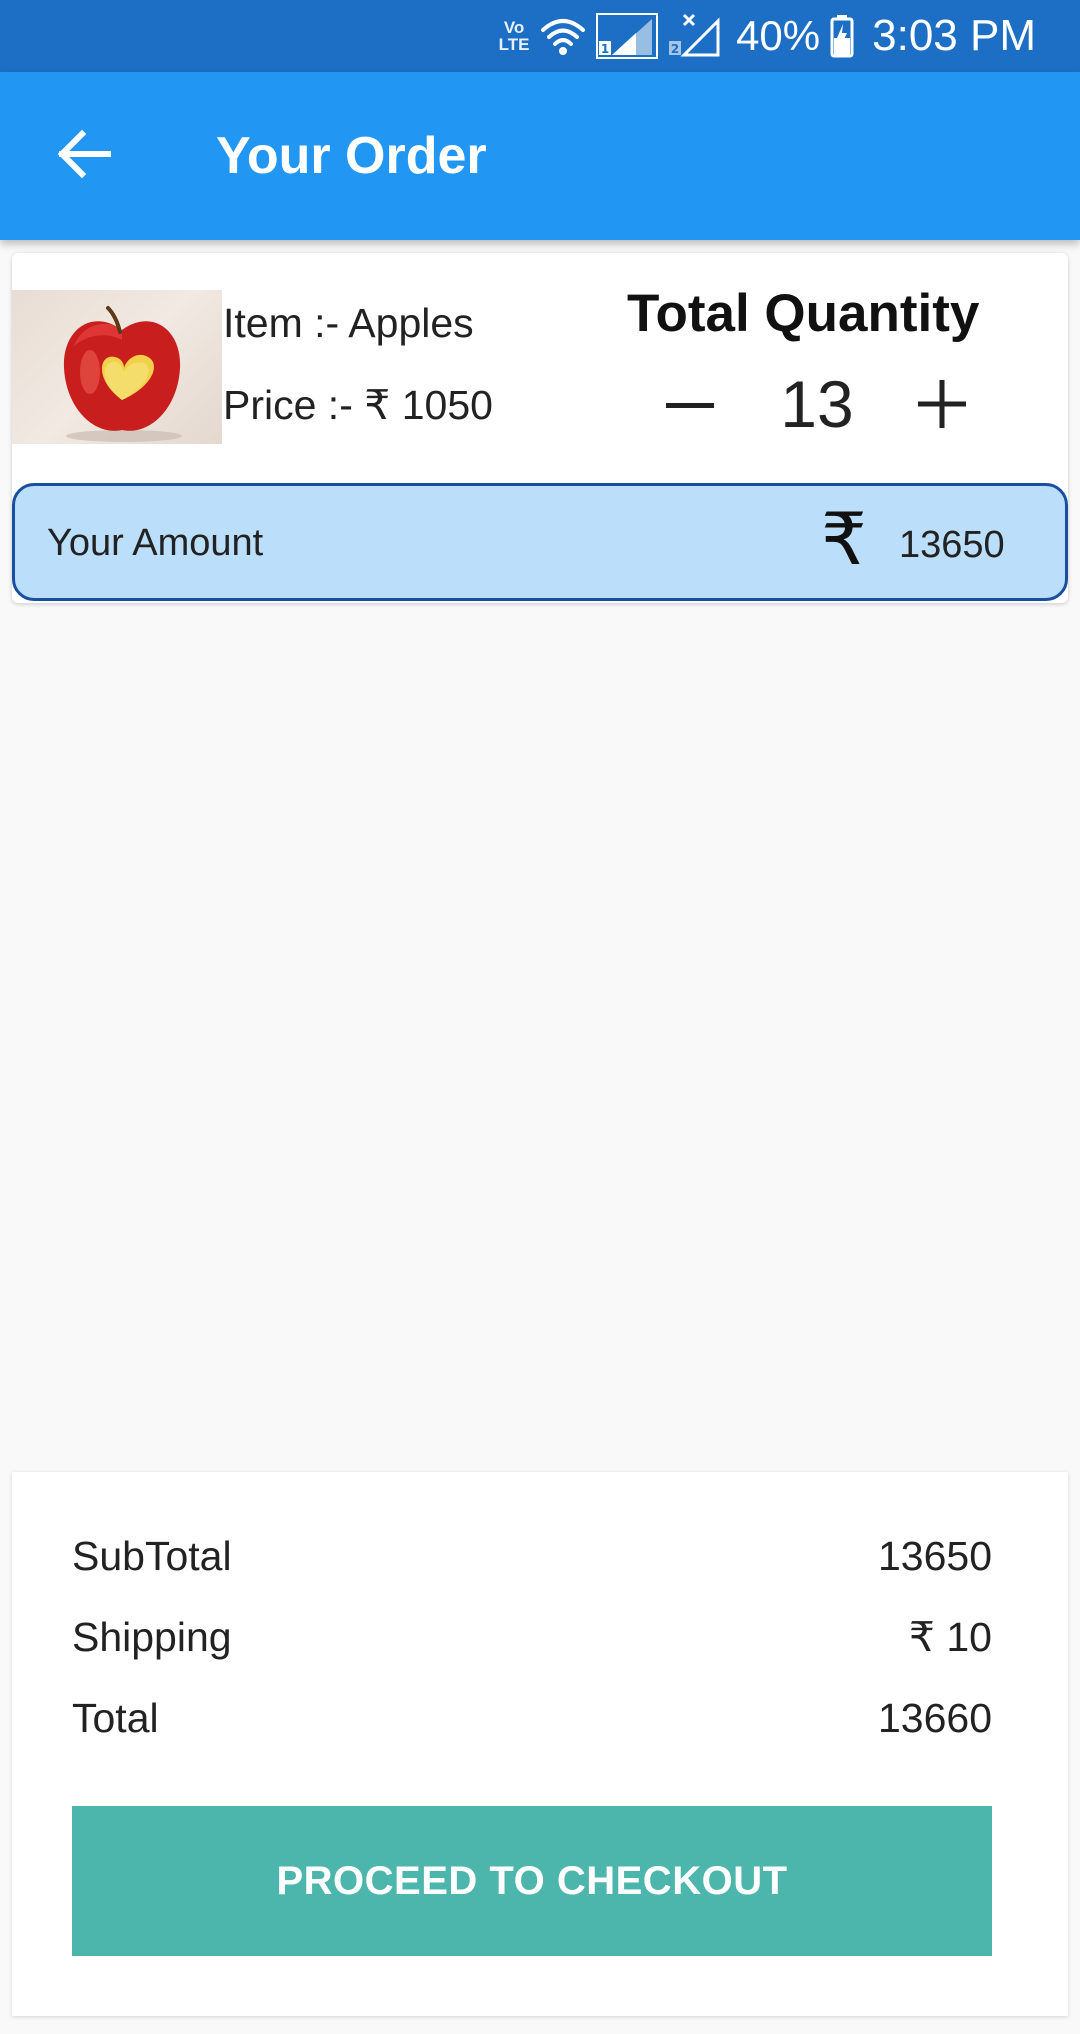  I want to click on subtotal-value: 13650, so click(934, 1556).